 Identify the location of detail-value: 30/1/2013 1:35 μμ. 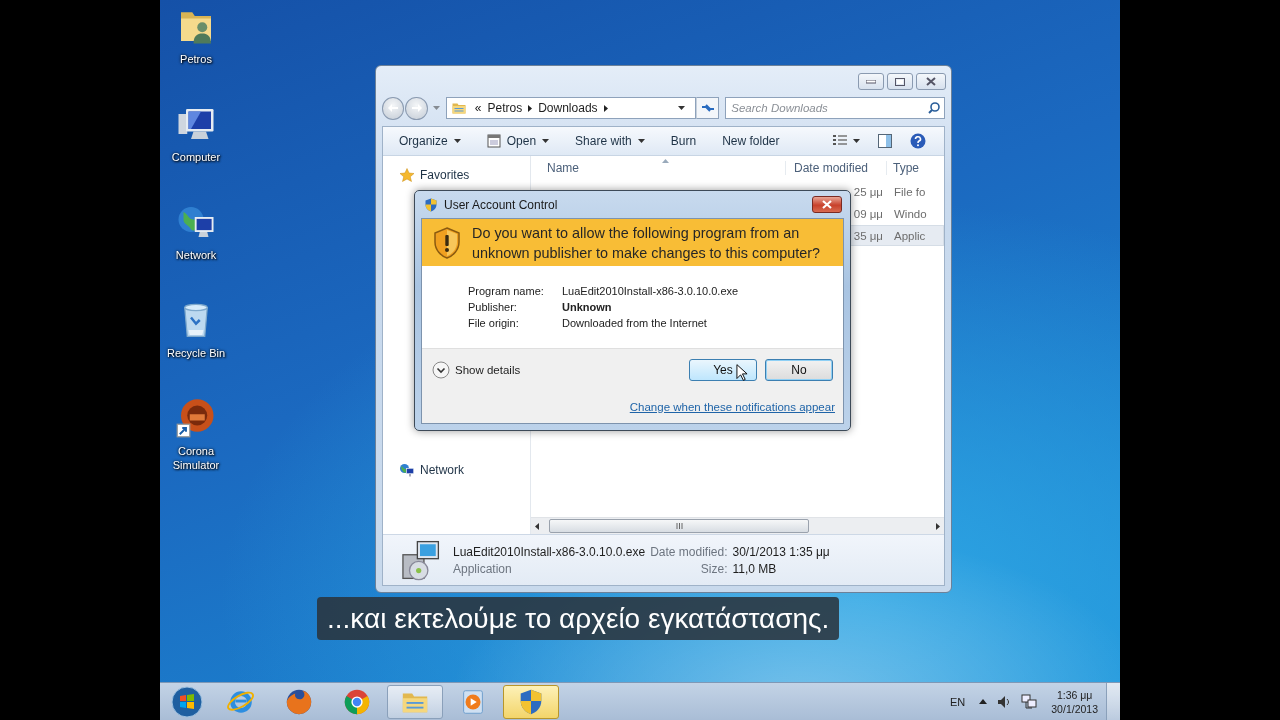
(781, 551).